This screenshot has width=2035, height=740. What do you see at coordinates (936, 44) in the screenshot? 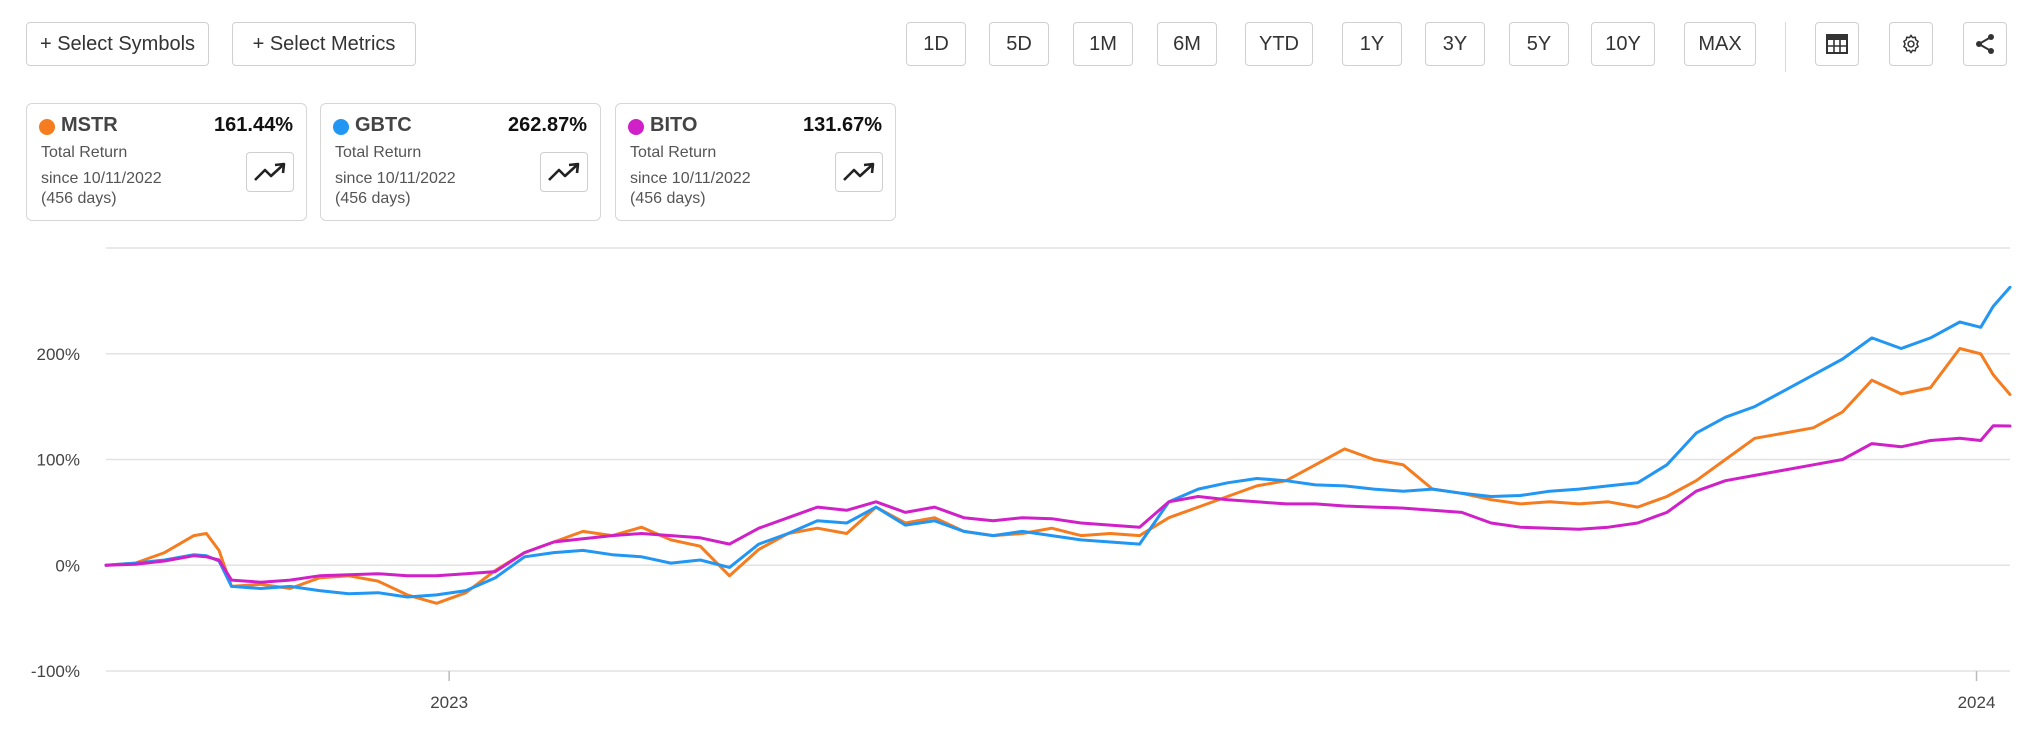
I see `range-1d-button: 1D` at bounding box center [936, 44].